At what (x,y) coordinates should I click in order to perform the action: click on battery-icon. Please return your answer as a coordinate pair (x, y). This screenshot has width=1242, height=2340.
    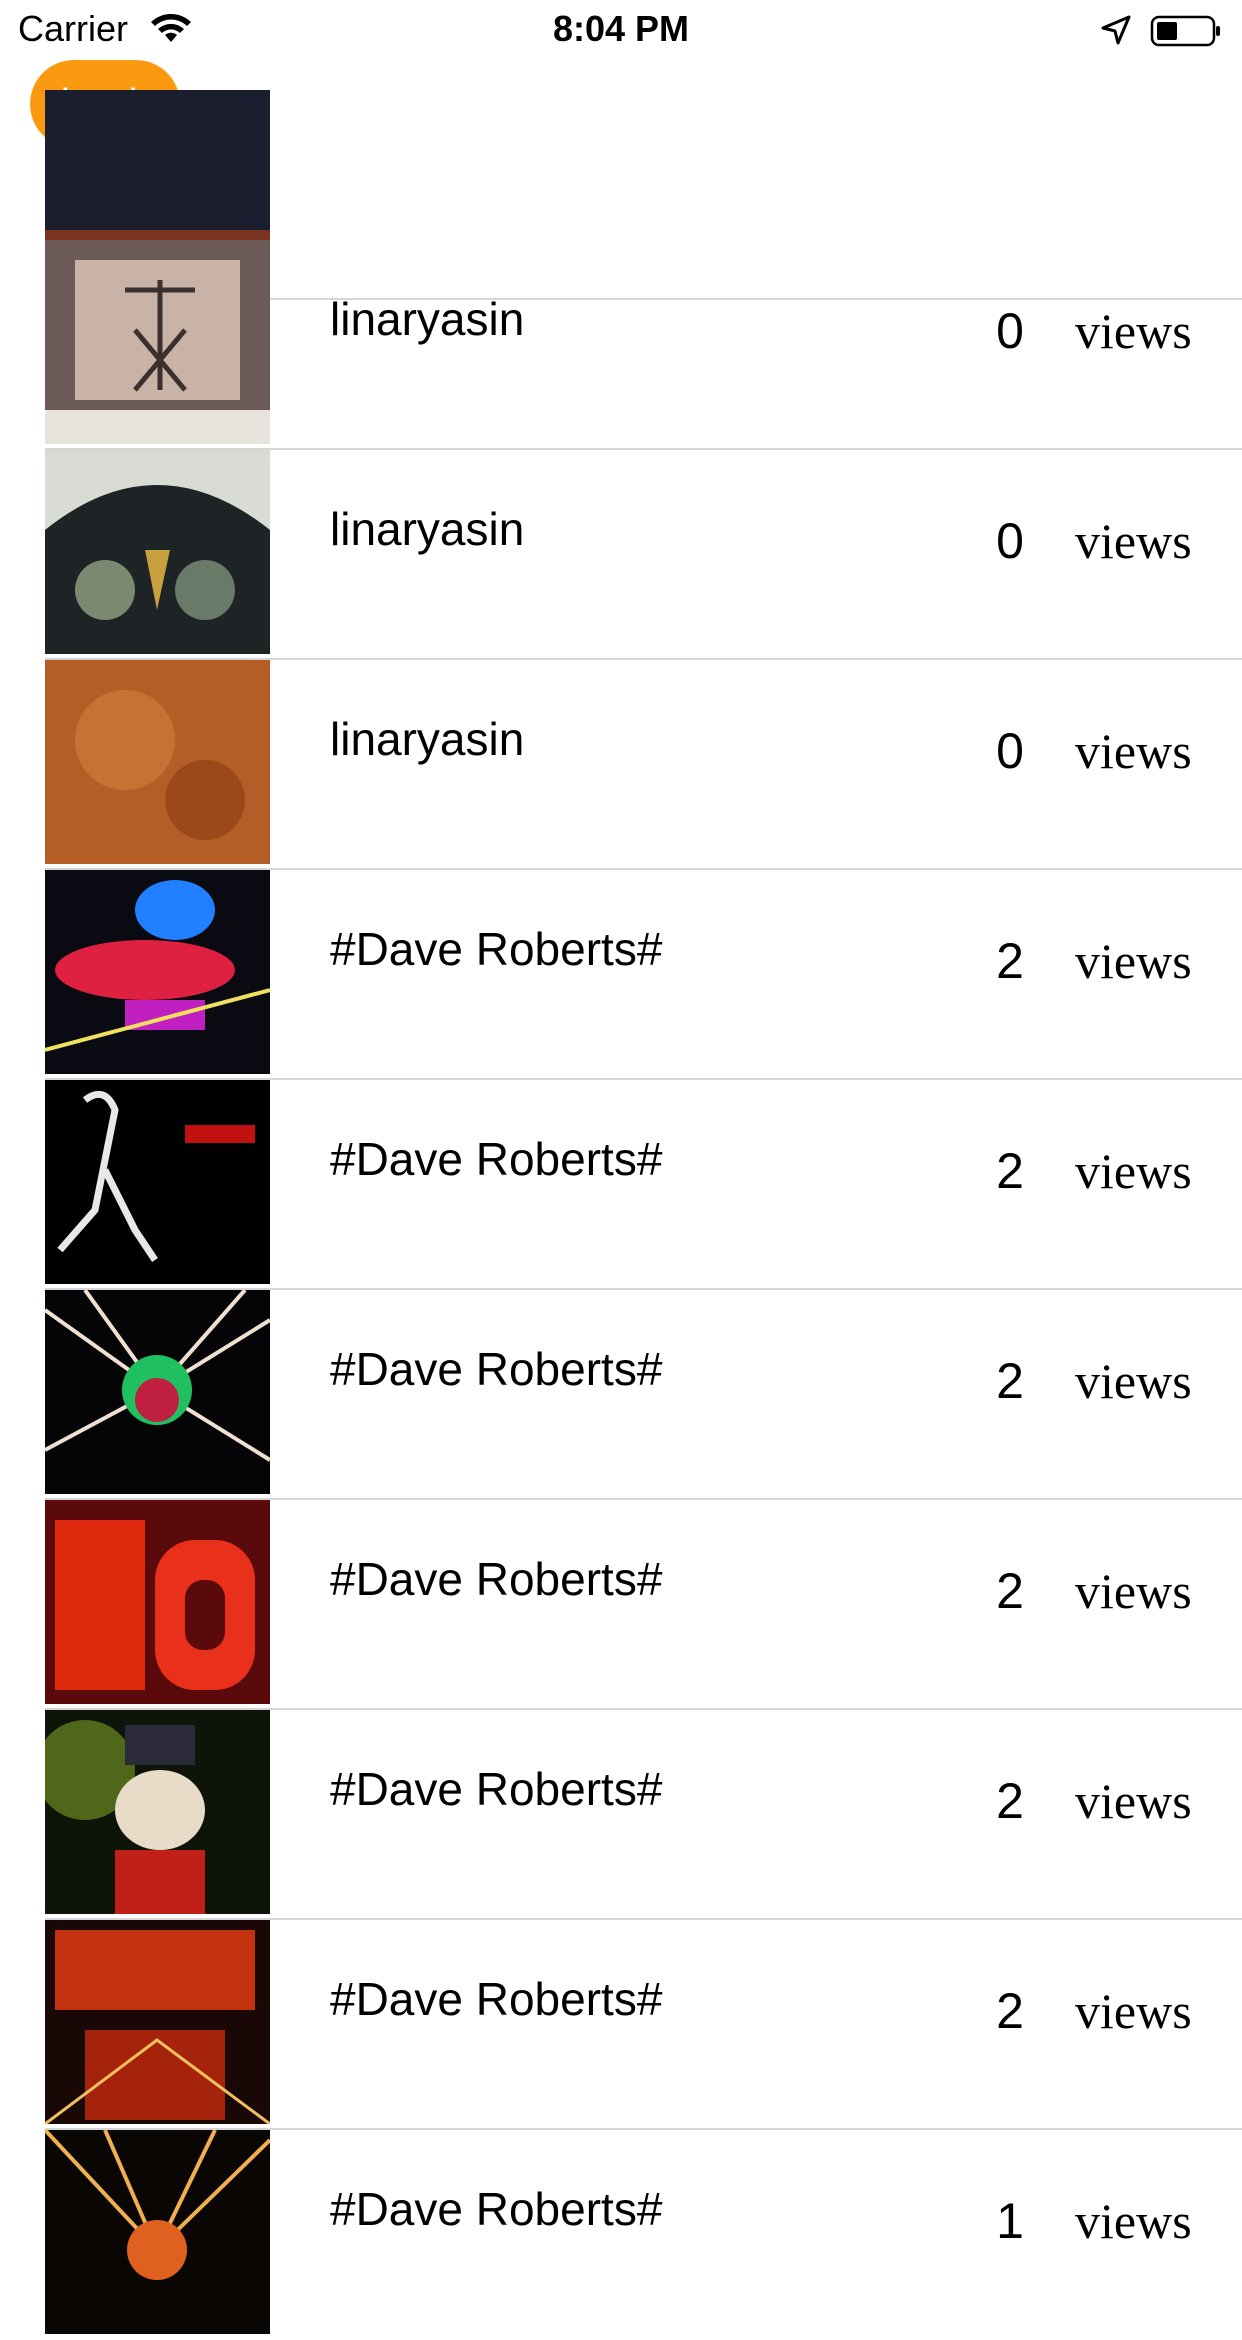
    Looking at the image, I should click on (1185, 31).